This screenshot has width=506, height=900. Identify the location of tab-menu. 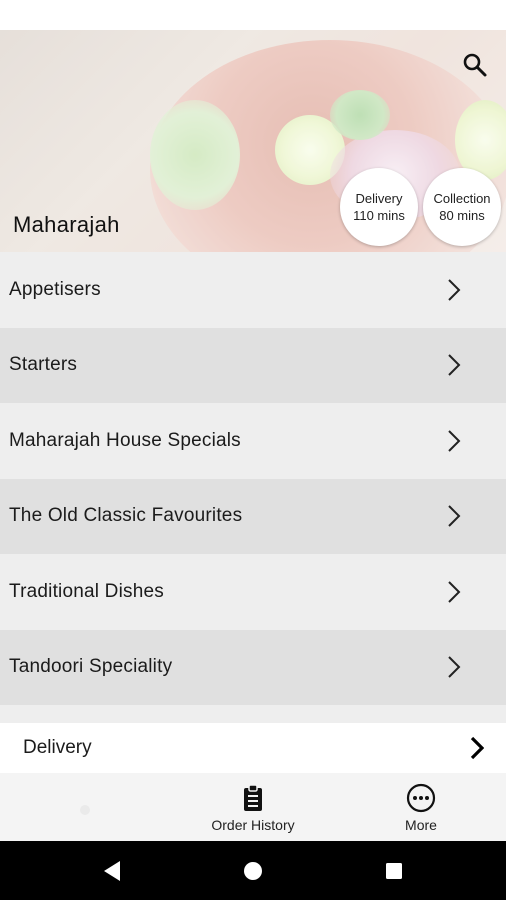
(85, 807).